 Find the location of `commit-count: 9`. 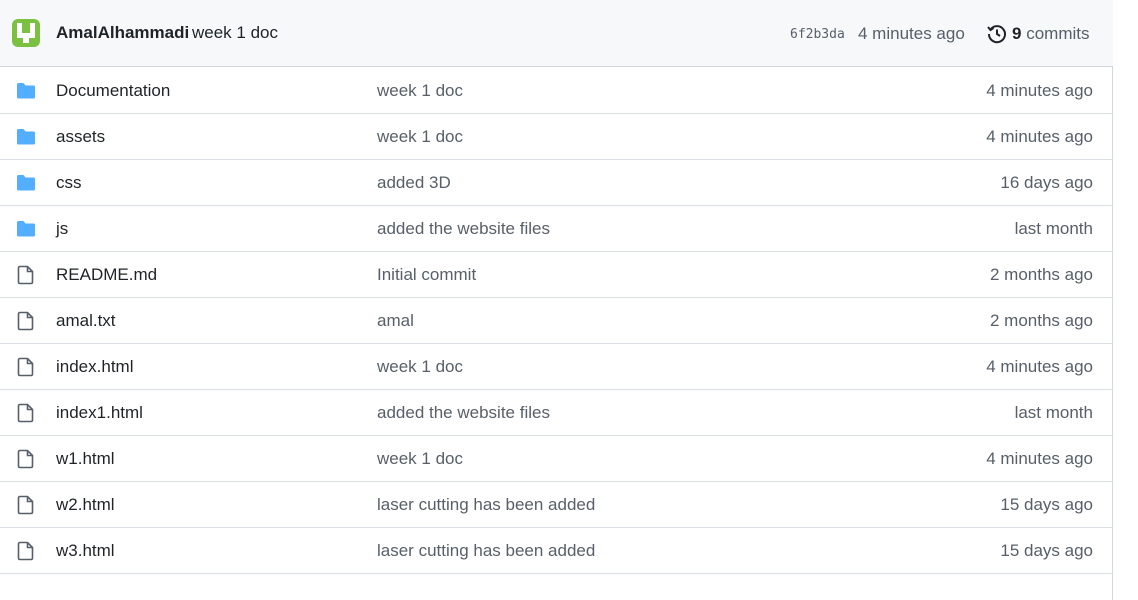

commit-count: 9 is located at coordinates (1017, 33).